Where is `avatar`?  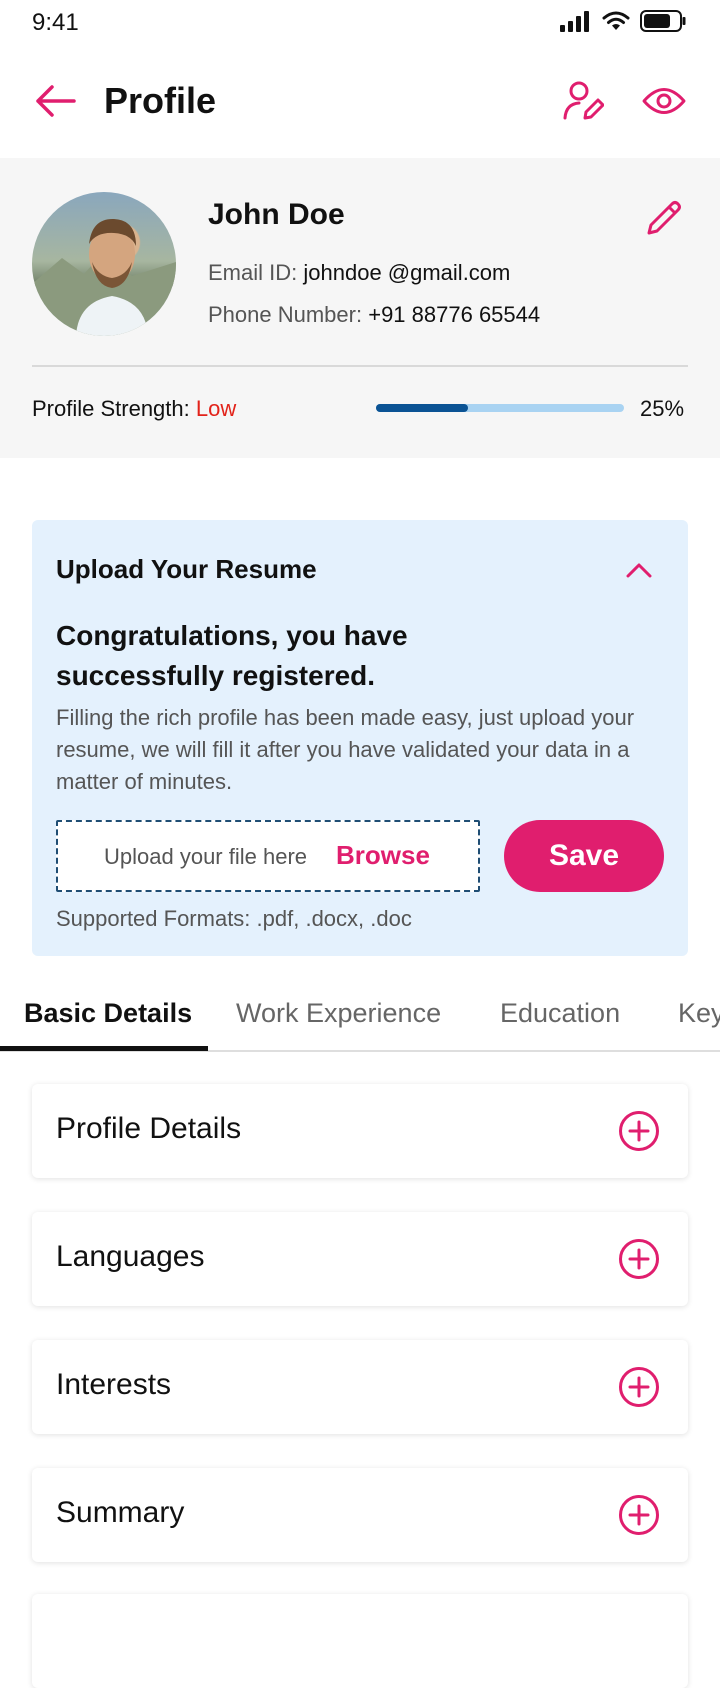
avatar is located at coordinates (104, 264).